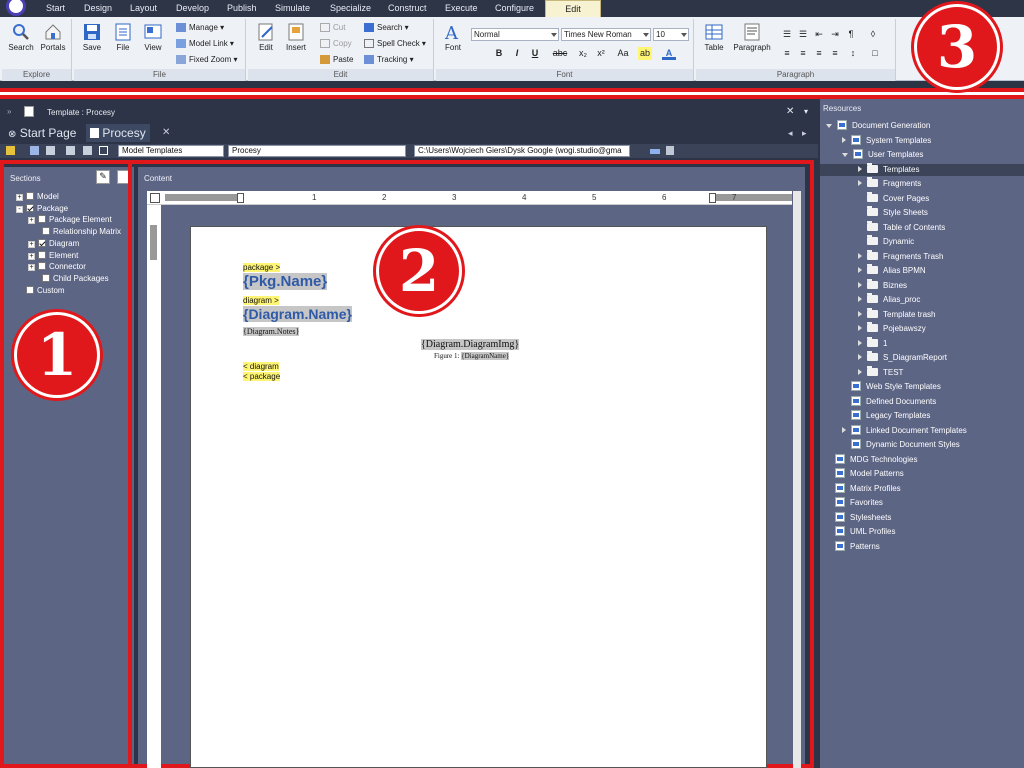  Describe the element at coordinates (922, 169) in the screenshot. I see `resource-item: Templates` at that location.